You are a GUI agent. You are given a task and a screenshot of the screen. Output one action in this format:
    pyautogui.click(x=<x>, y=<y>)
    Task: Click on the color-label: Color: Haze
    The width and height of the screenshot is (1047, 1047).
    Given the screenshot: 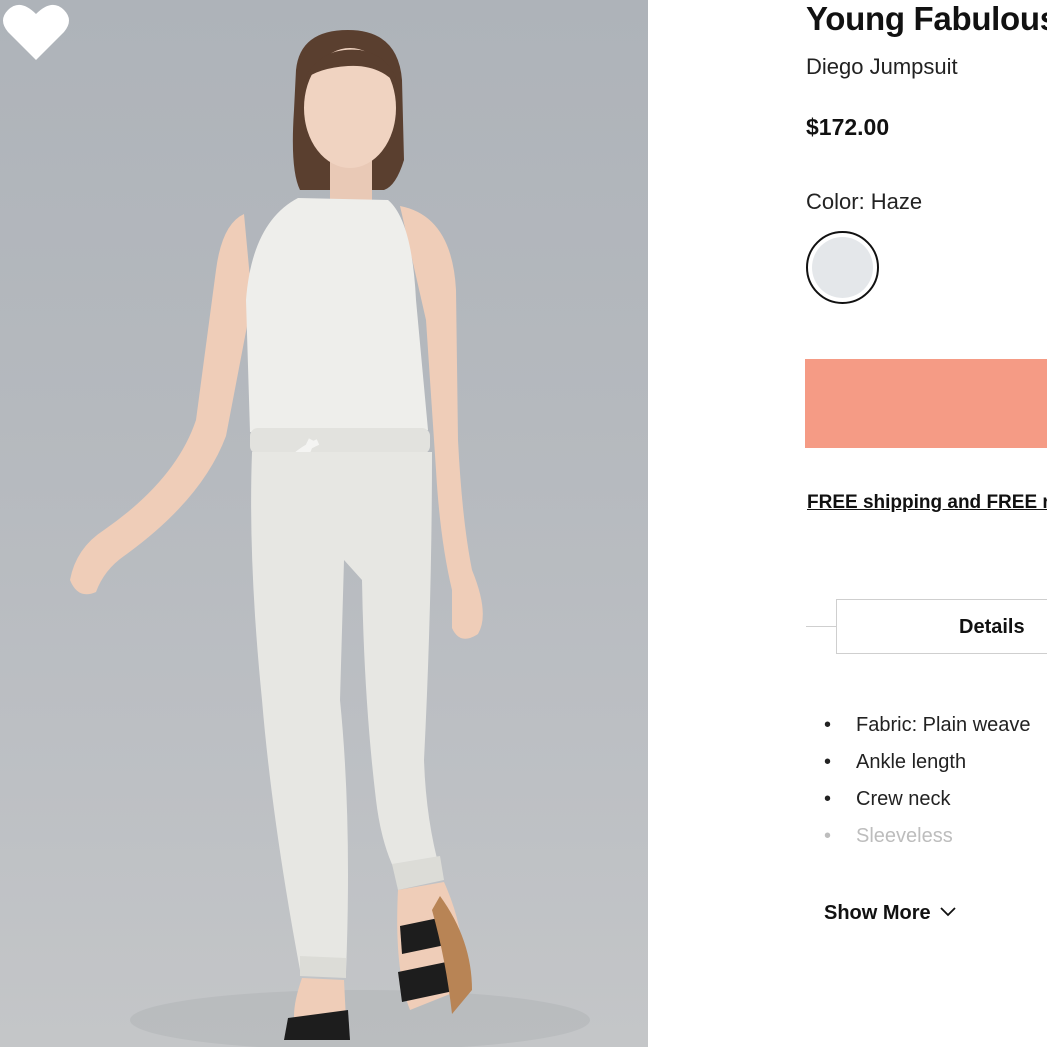 What is the action you would take?
    pyautogui.click(x=864, y=201)
    